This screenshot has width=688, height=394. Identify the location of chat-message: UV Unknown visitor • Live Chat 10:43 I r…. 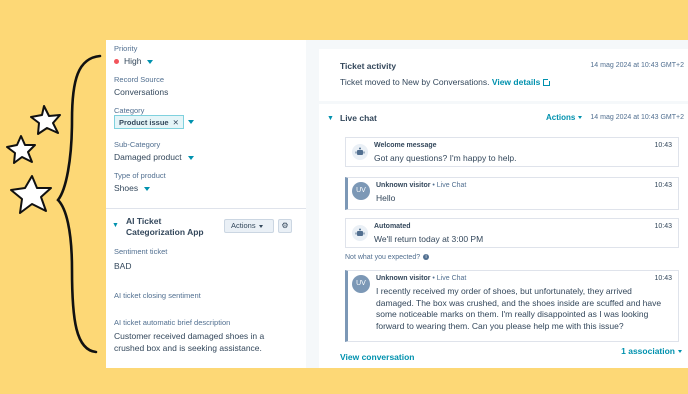
(512, 306).